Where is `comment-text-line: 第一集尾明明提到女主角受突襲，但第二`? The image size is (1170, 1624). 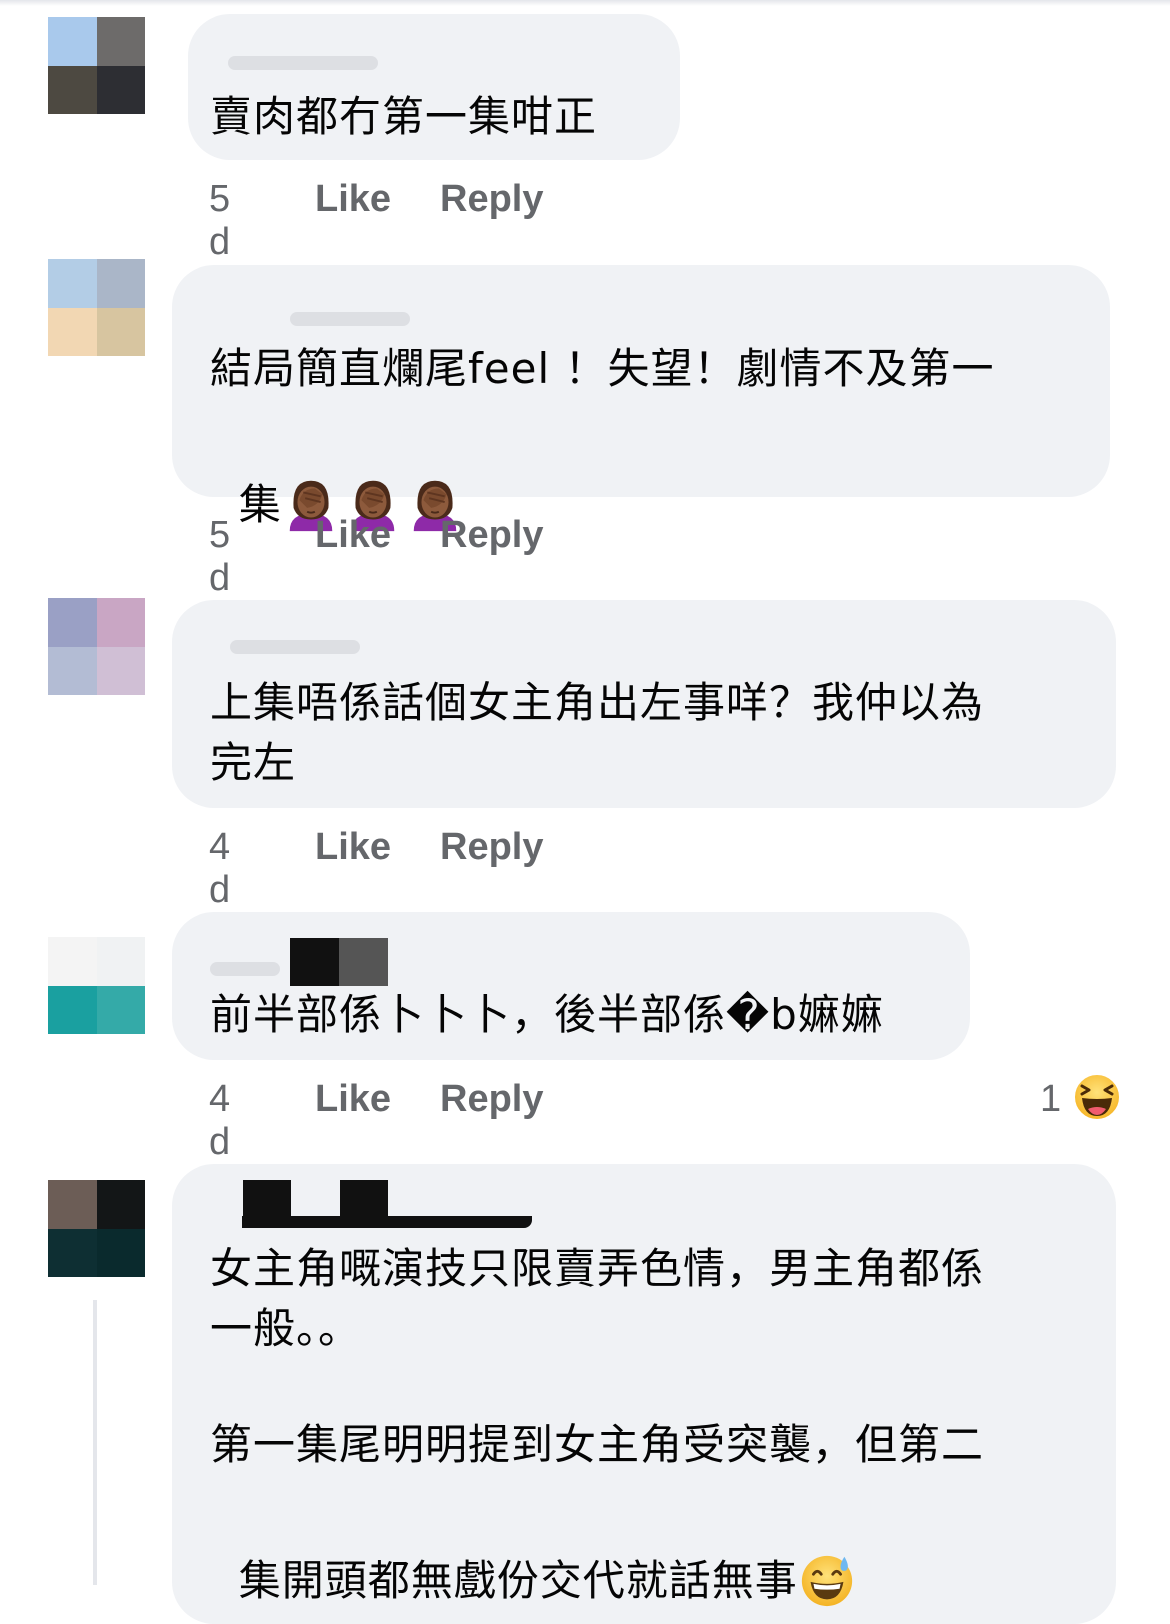
comment-text-line: 第一集尾明明提到女主角受突襲，但第二 is located at coordinates (597, 1444).